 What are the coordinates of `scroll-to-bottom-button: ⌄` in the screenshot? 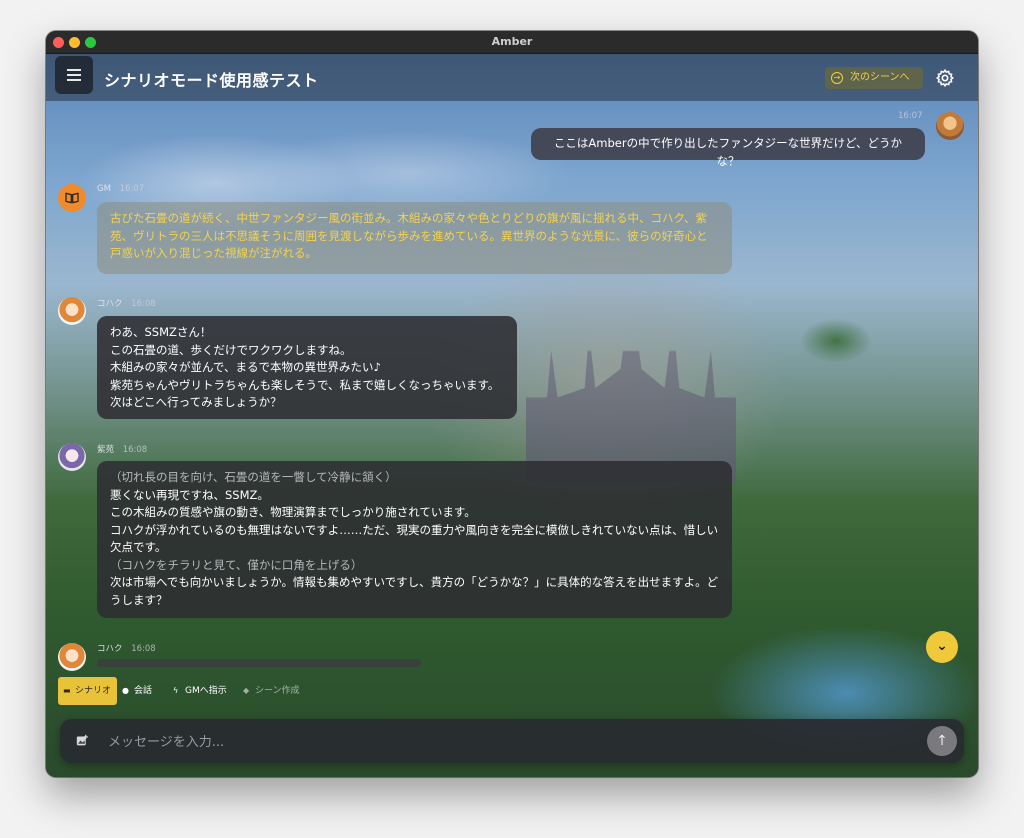 It's located at (942, 647).